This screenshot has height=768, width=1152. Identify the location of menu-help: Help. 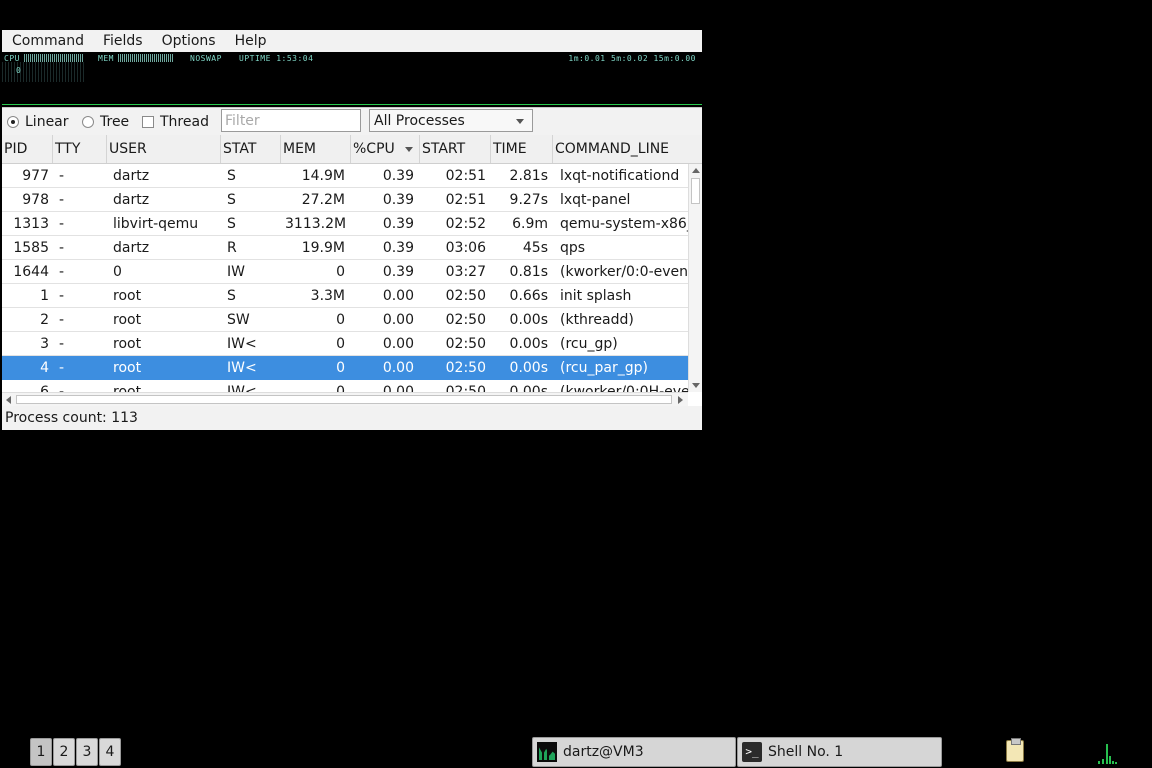
(250, 41).